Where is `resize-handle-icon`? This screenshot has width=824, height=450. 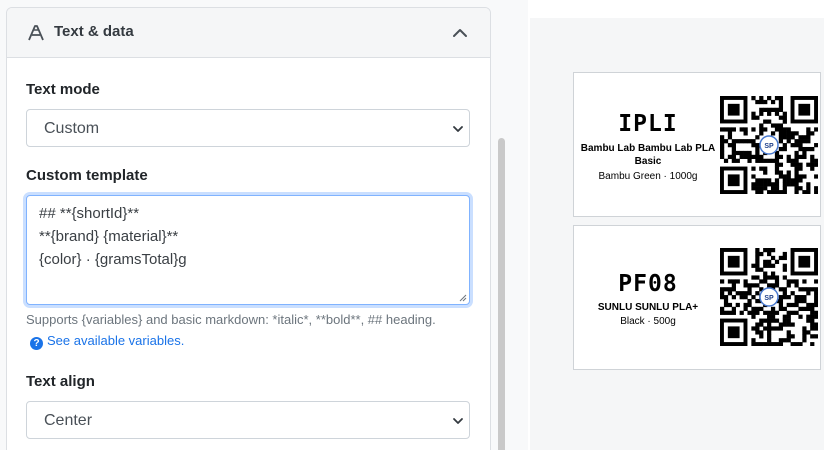 resize-handle-icon is located at coordinates (463, 298).